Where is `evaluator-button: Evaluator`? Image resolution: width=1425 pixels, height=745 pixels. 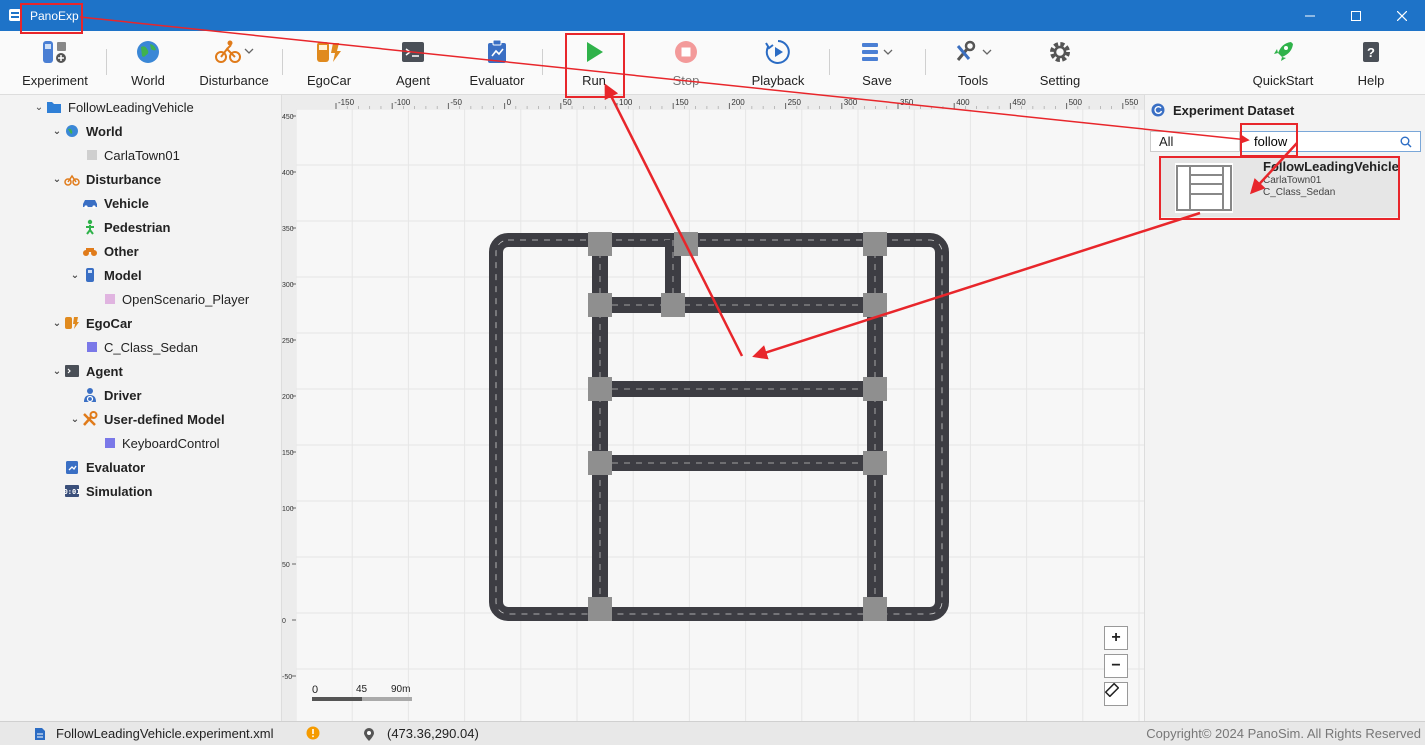
evaluator-button: Evaluator is located at coordinates (497, 63).